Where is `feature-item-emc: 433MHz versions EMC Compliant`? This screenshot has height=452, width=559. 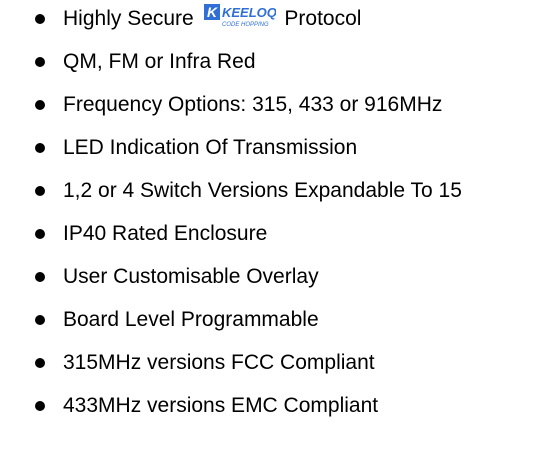 feature-item-emc: 433MHz versions EMC Compliant is located at coordinates (279, 407).